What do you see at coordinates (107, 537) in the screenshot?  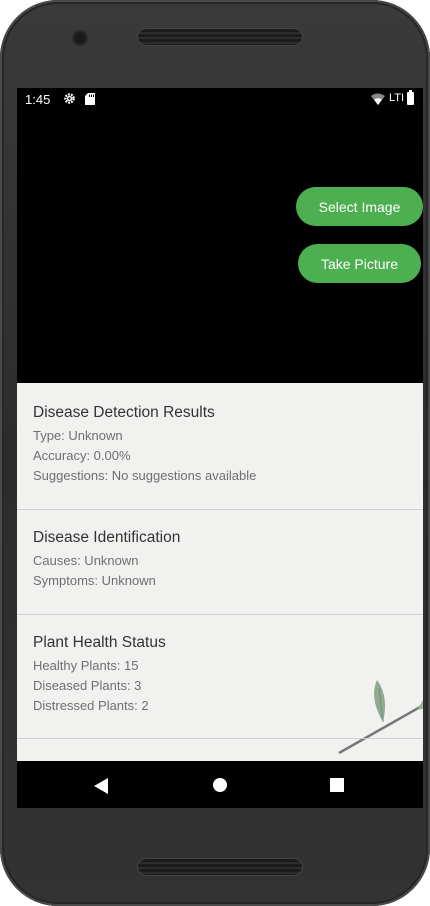 I see `disease-identification-title: Disease Identification` at bounding box center [107, 537].